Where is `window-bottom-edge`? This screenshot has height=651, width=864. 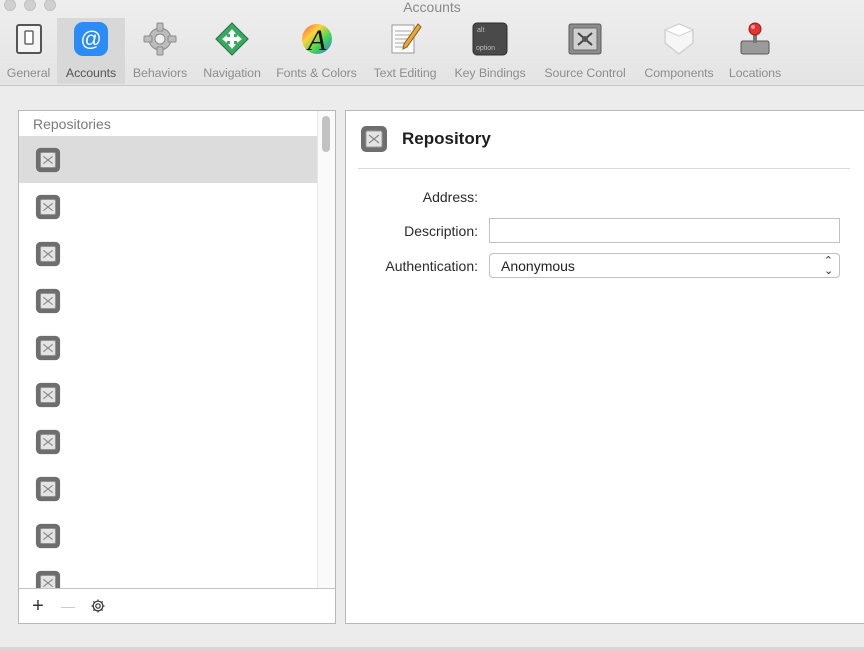
window-bottom-edge is located at coordinates (432, 649).